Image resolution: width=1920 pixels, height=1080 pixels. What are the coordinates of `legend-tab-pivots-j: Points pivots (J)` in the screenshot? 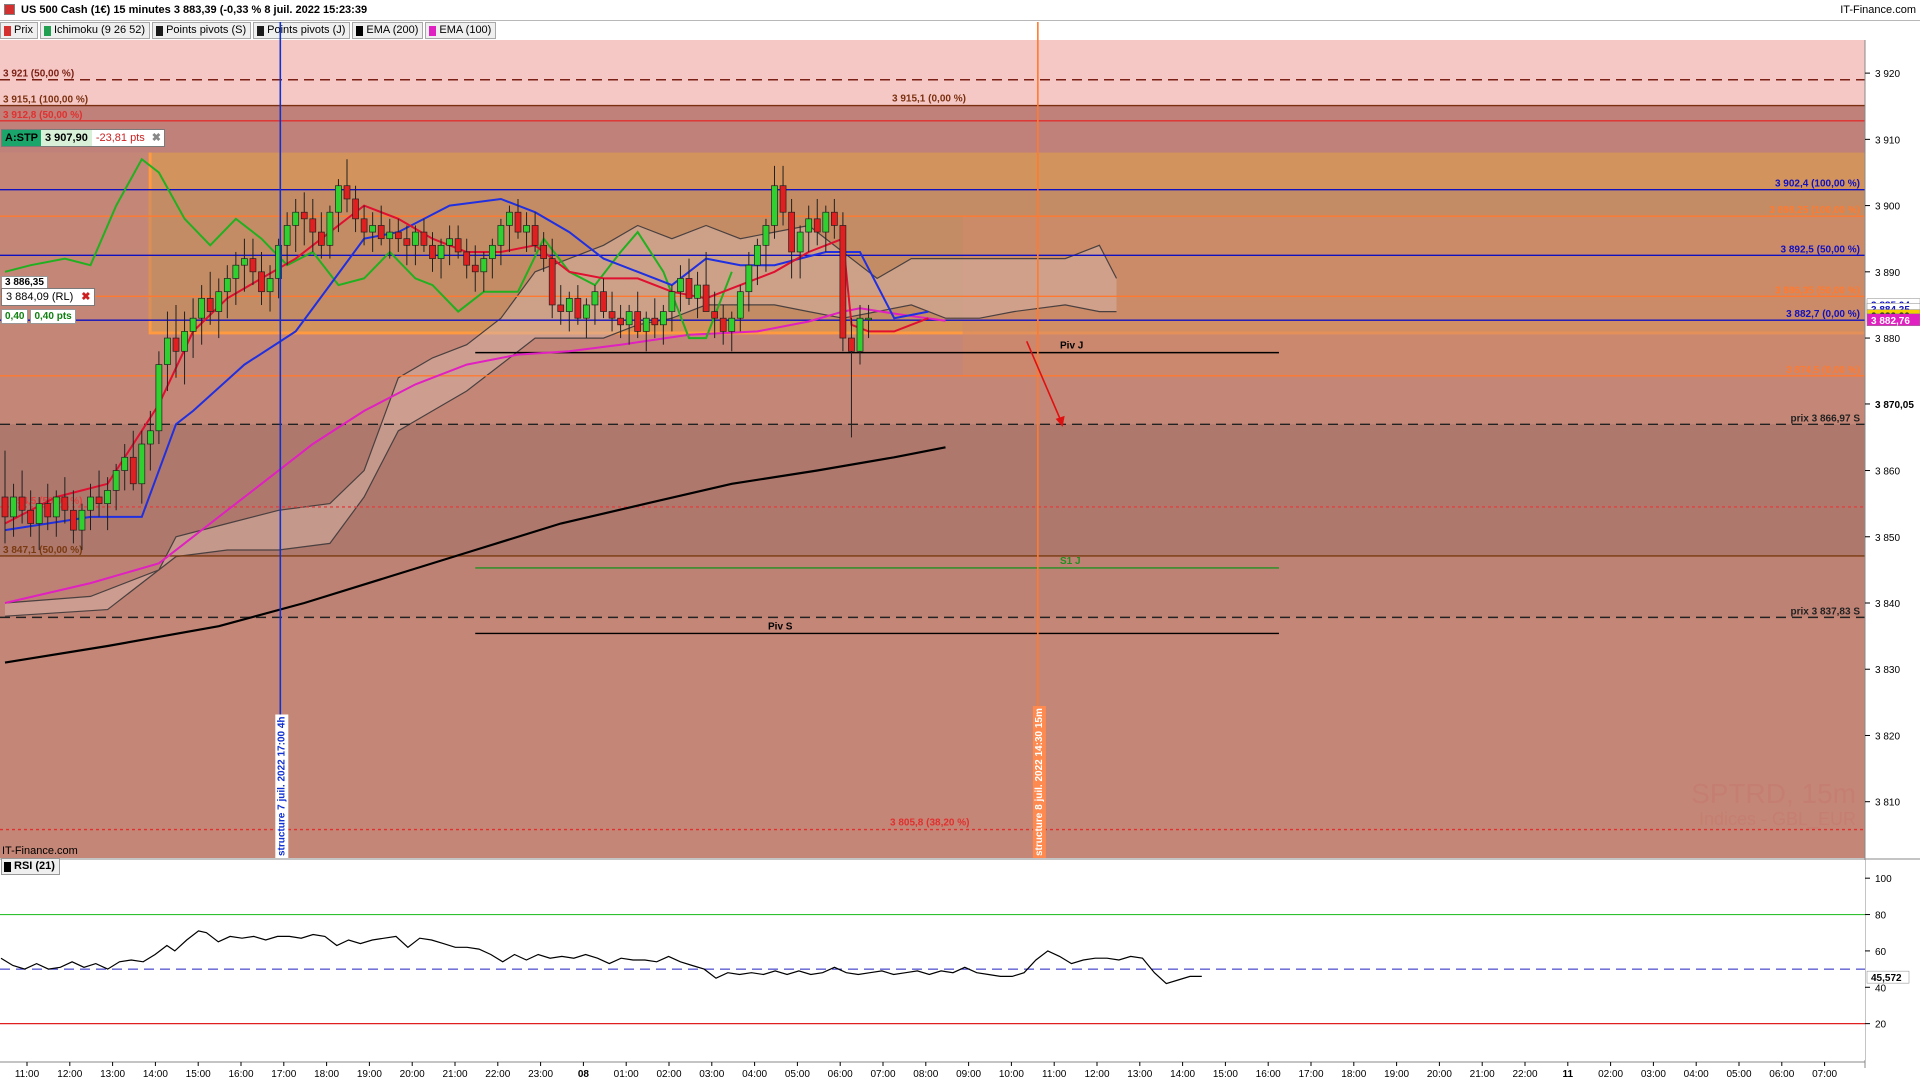 It's located at (302, 30).